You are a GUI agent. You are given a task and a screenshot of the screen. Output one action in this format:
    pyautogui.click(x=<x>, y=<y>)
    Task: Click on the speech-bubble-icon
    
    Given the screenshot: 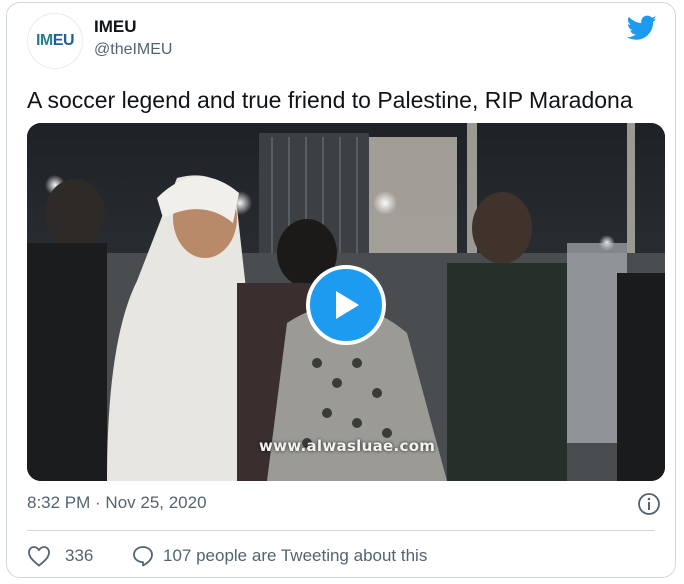 What is the action you would take?
    pyautogui.click(x=143, y=556)
    